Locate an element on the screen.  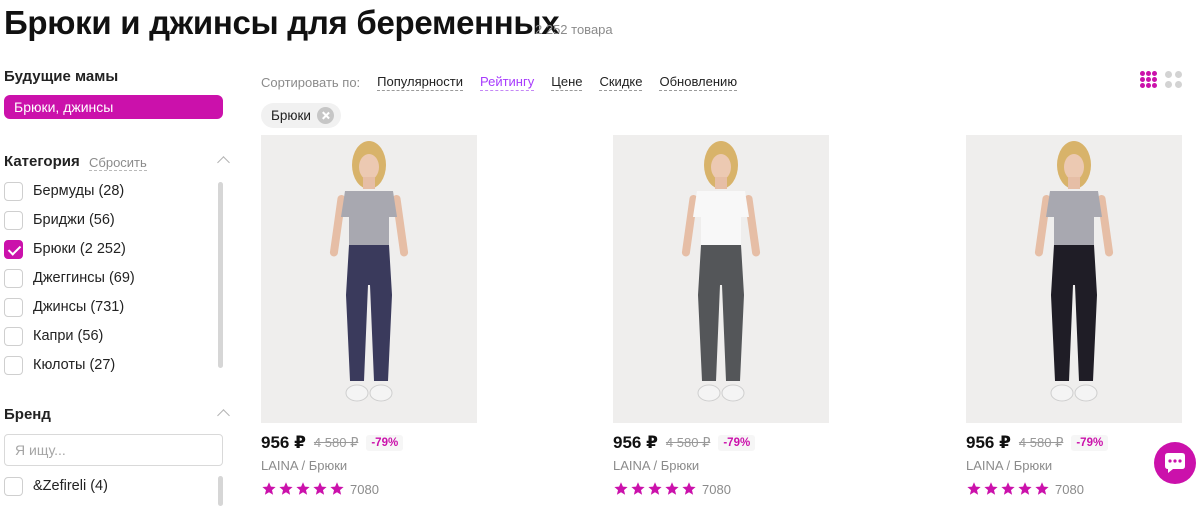
section-heading: Будущие мамы is located at coordinates (61, 76).